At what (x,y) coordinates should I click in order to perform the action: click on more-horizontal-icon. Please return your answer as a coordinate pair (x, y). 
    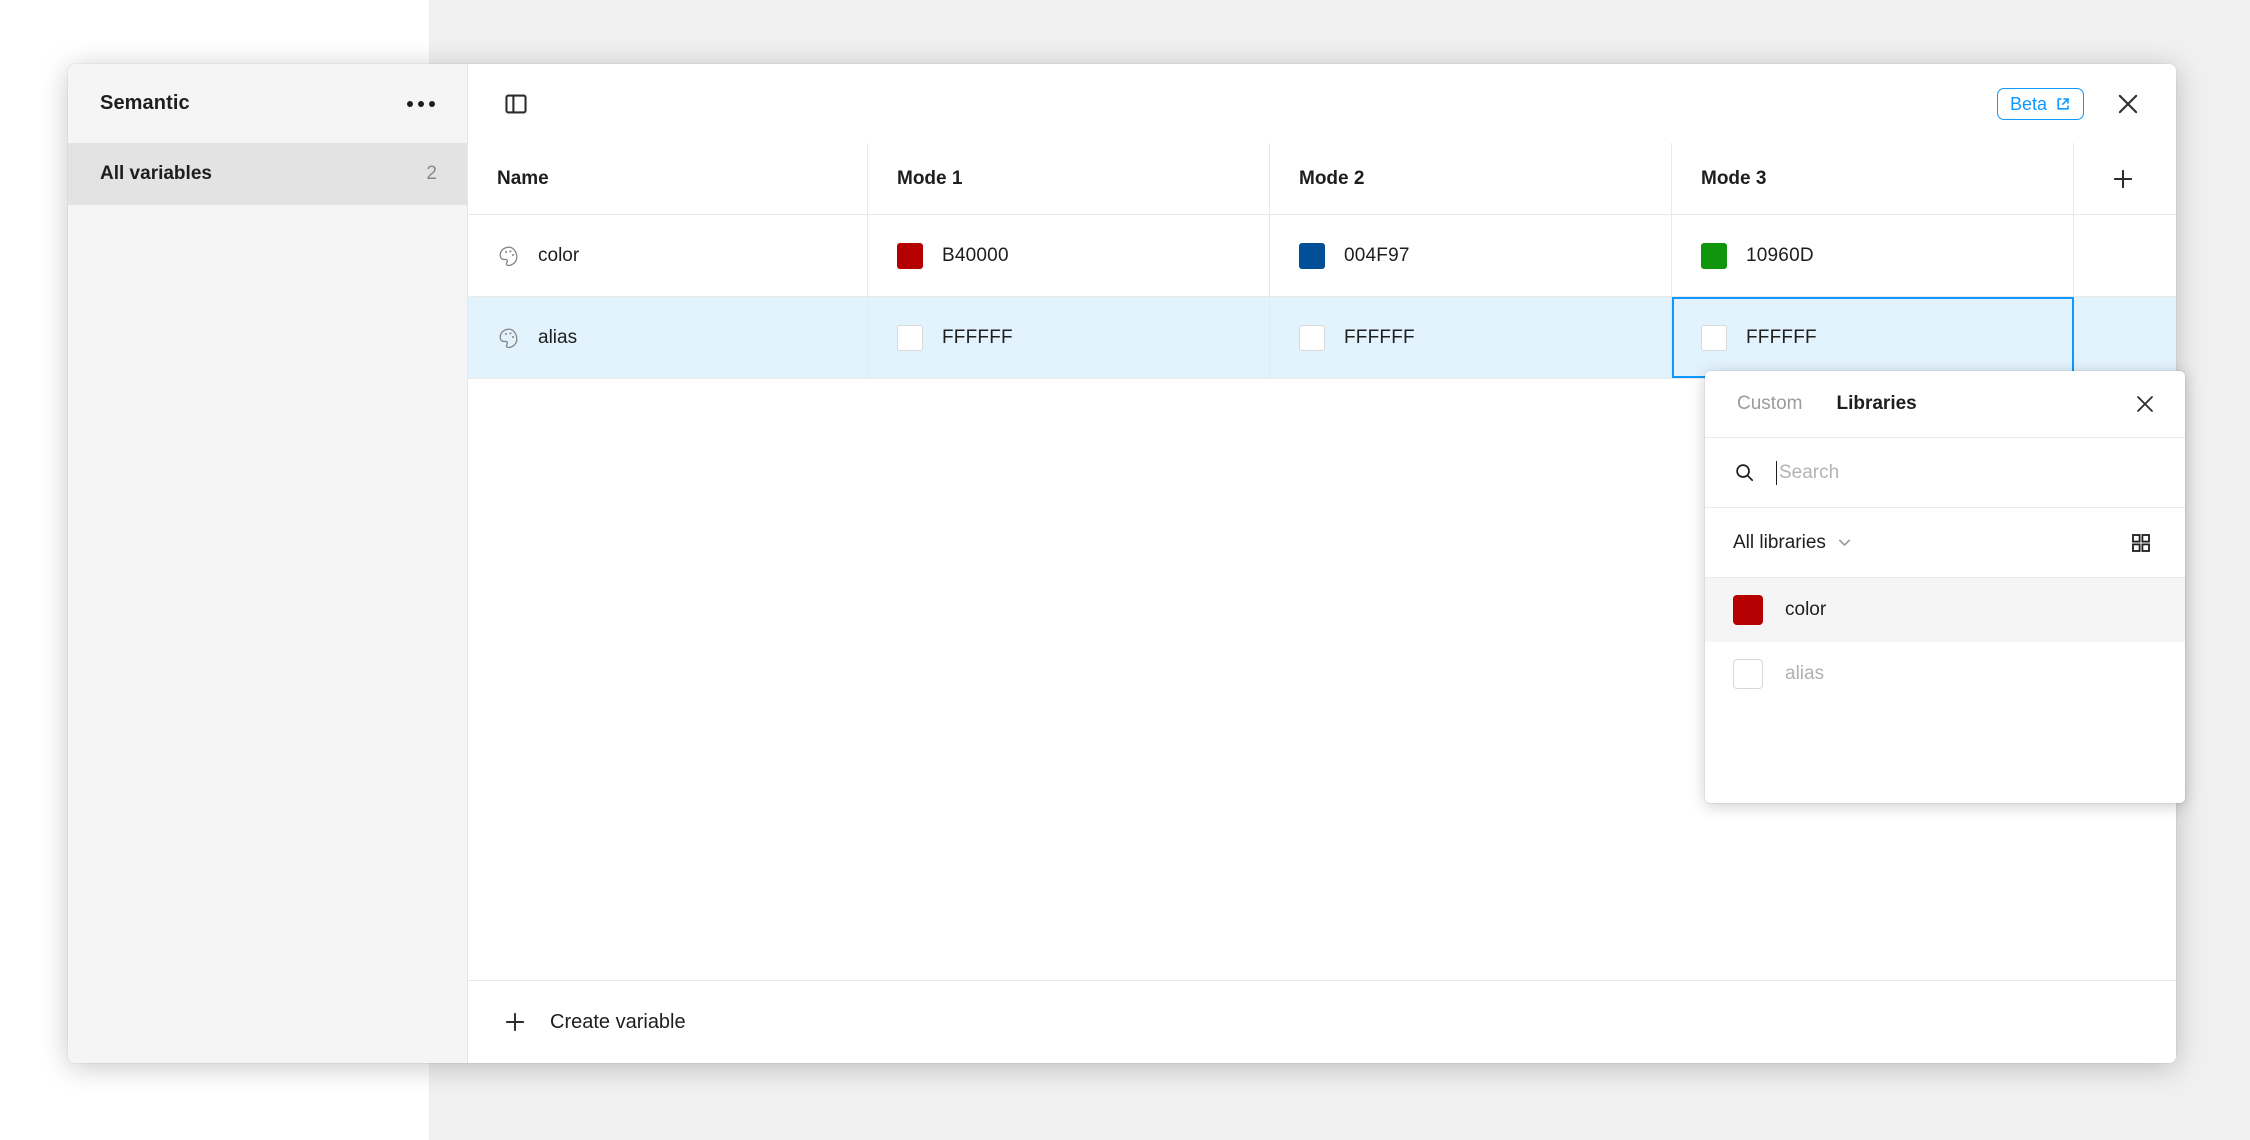
    Looking at the image, I should click on (421, 104).